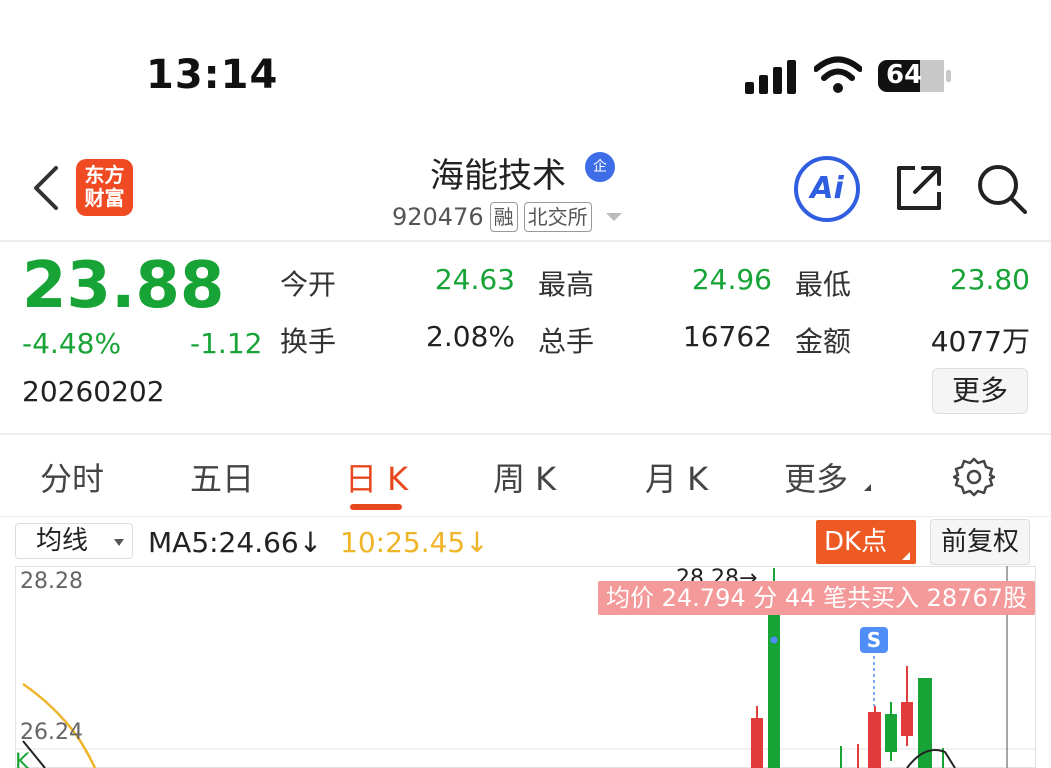 The height and width of the screenshot is (768, 1051). Describe the element at coordinates (235, 542) in the screenshot. I see `ma5-value: MA5:24.66↓` at that location.